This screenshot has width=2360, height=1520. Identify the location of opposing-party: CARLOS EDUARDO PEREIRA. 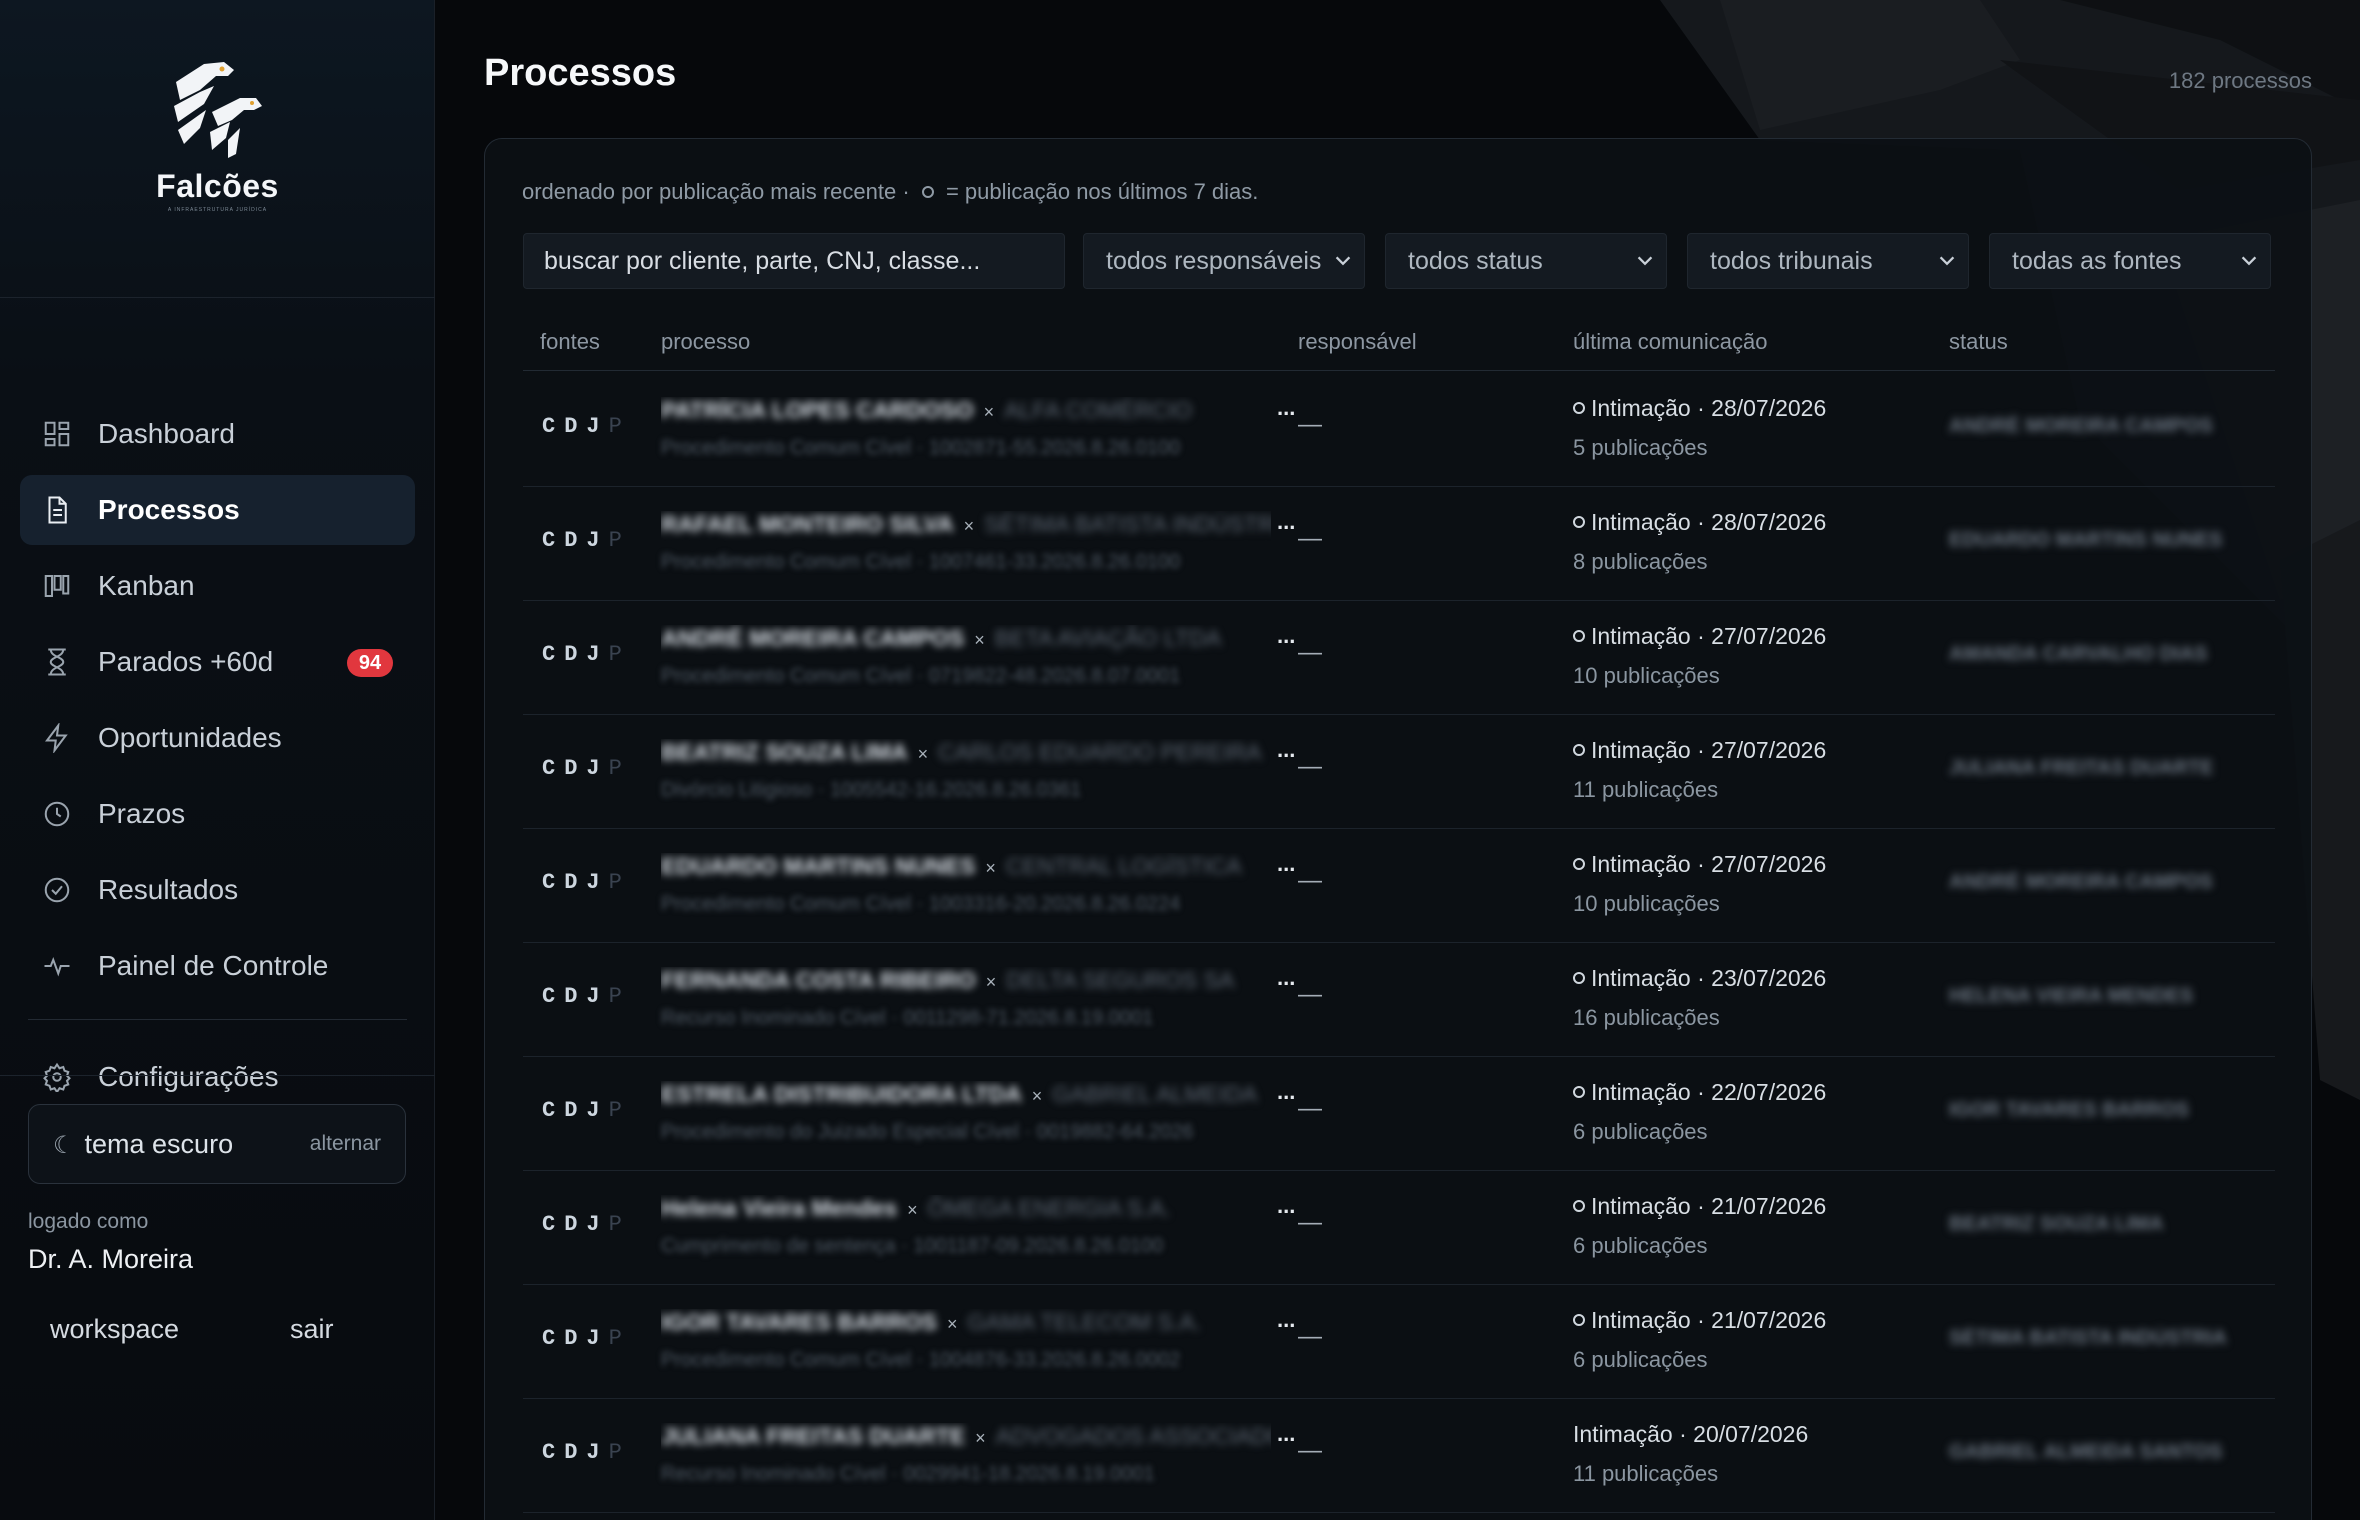
(1100, 752).